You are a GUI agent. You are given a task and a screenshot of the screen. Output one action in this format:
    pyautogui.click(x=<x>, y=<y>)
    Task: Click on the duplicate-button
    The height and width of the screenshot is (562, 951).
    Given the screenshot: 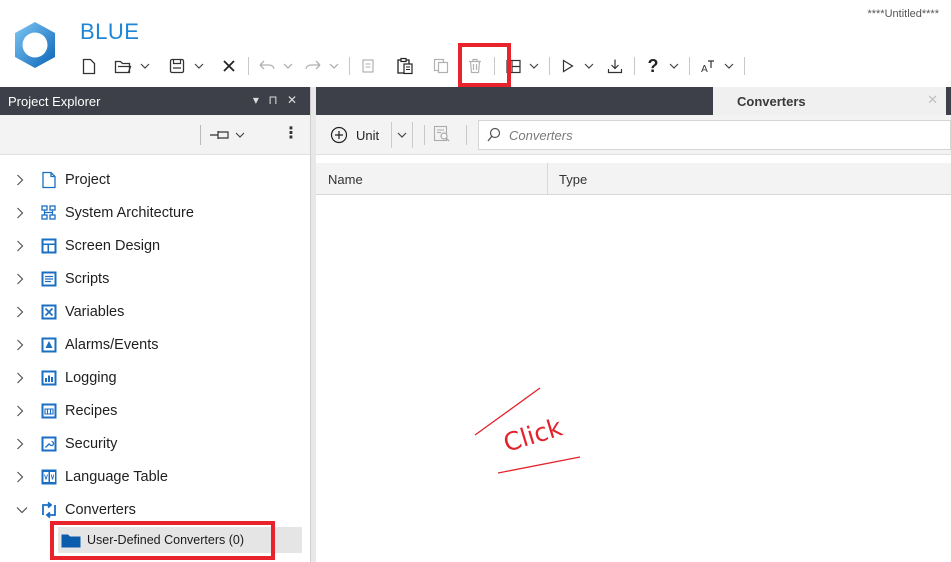 What is the action you would take?
    pyautogui.click(x=441, y=66)
    